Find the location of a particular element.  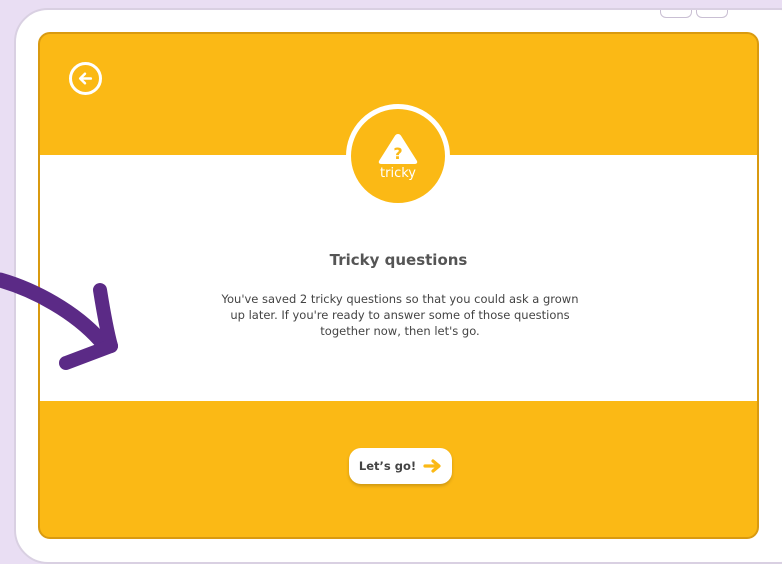

tricky-badge: ? tricky is located at coordinates (398, 156).